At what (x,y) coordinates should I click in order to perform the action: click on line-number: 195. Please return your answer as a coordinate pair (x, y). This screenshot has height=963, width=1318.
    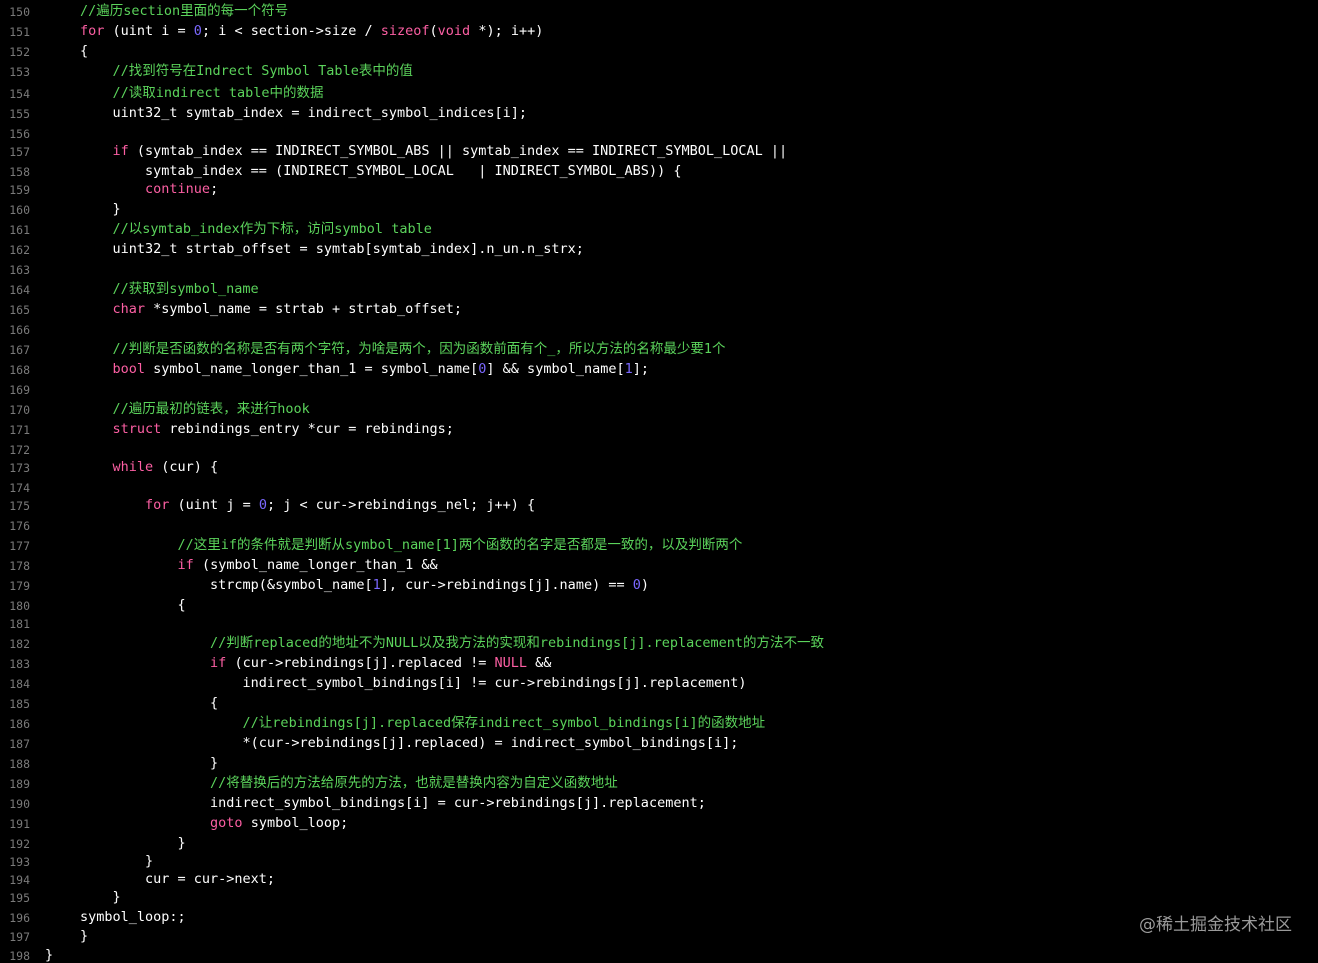
    Looking at the image, I should click on (19, 898).